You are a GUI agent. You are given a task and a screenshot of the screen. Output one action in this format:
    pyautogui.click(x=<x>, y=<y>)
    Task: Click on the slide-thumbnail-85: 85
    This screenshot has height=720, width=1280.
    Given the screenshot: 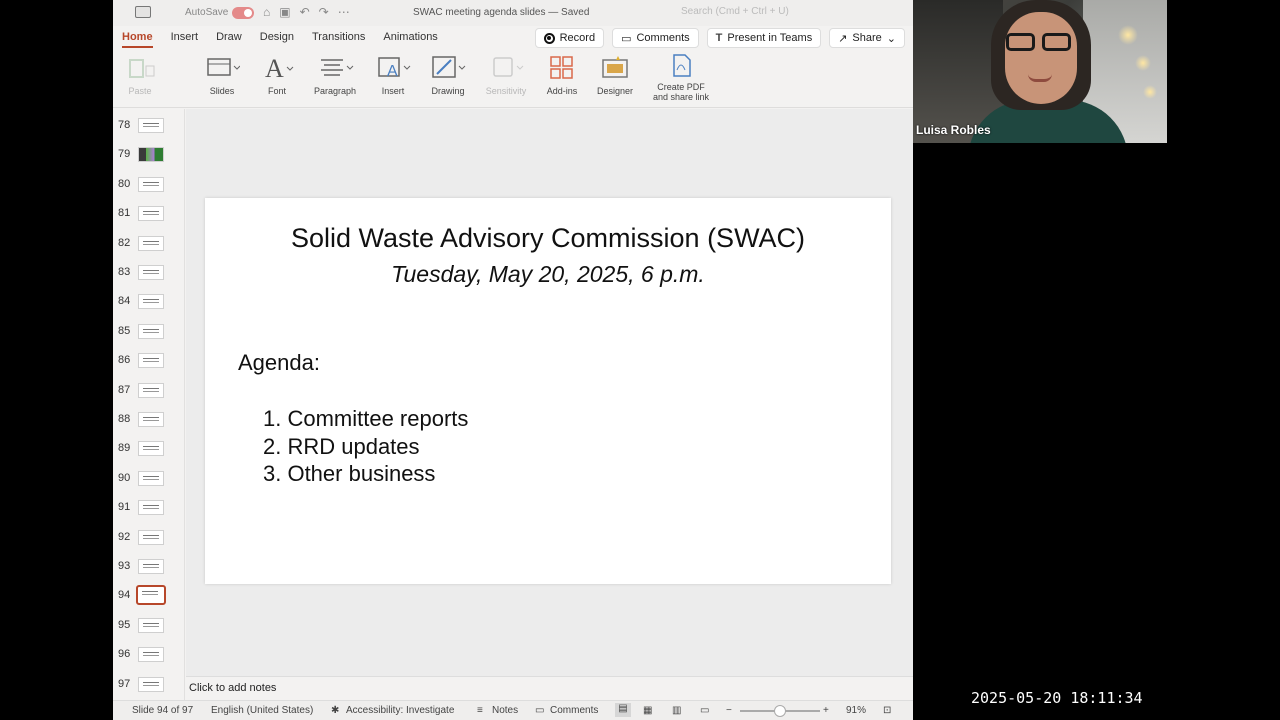 What is the action you would take?
    pyautogui.click(x=149, y=332)
    